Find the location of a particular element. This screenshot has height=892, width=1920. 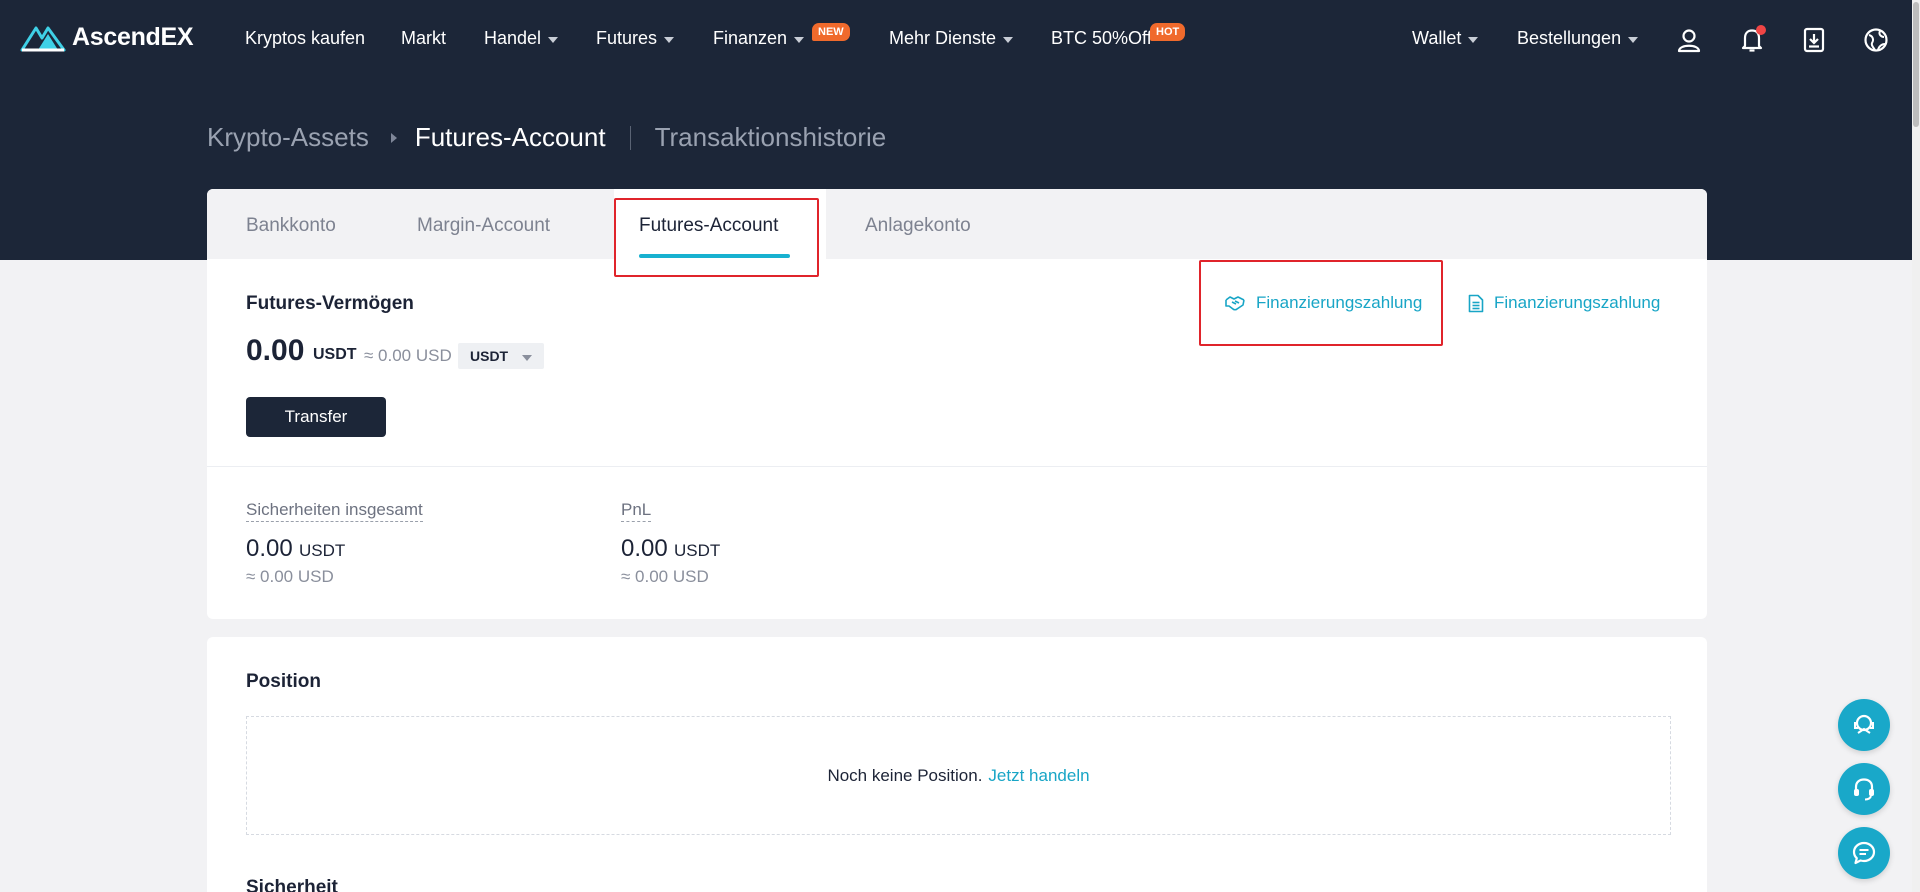

tab-bankkonto: Bankkonto is located at coordinates (291, 226).